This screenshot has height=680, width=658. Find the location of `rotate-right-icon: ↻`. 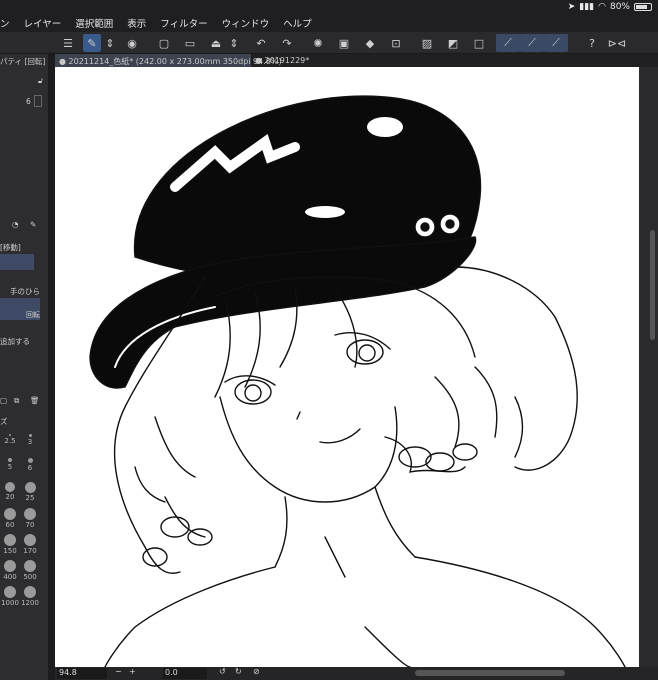

rotate-right-icon: ↻ is located at coordinates (238, 671).